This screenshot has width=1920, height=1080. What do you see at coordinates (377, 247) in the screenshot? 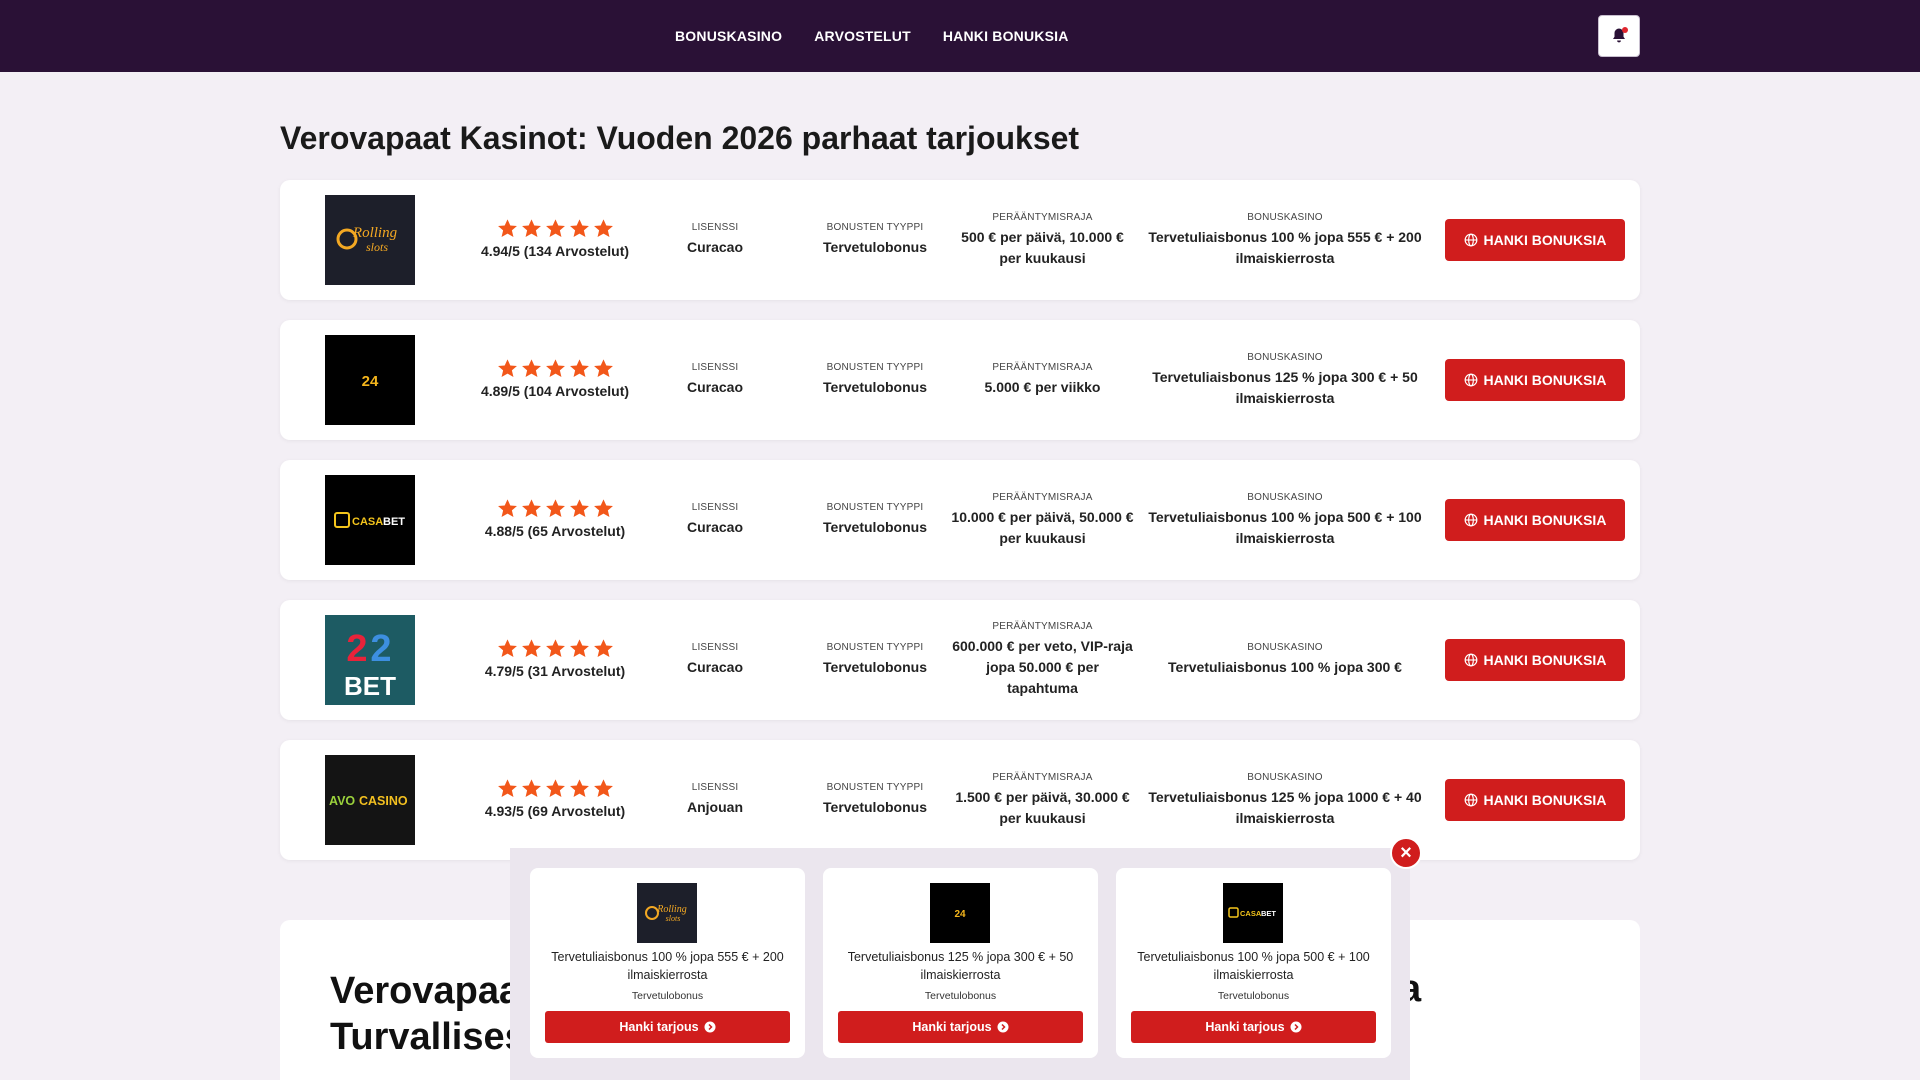
I see `svg-text: slots` at bounding box center [377, 247].